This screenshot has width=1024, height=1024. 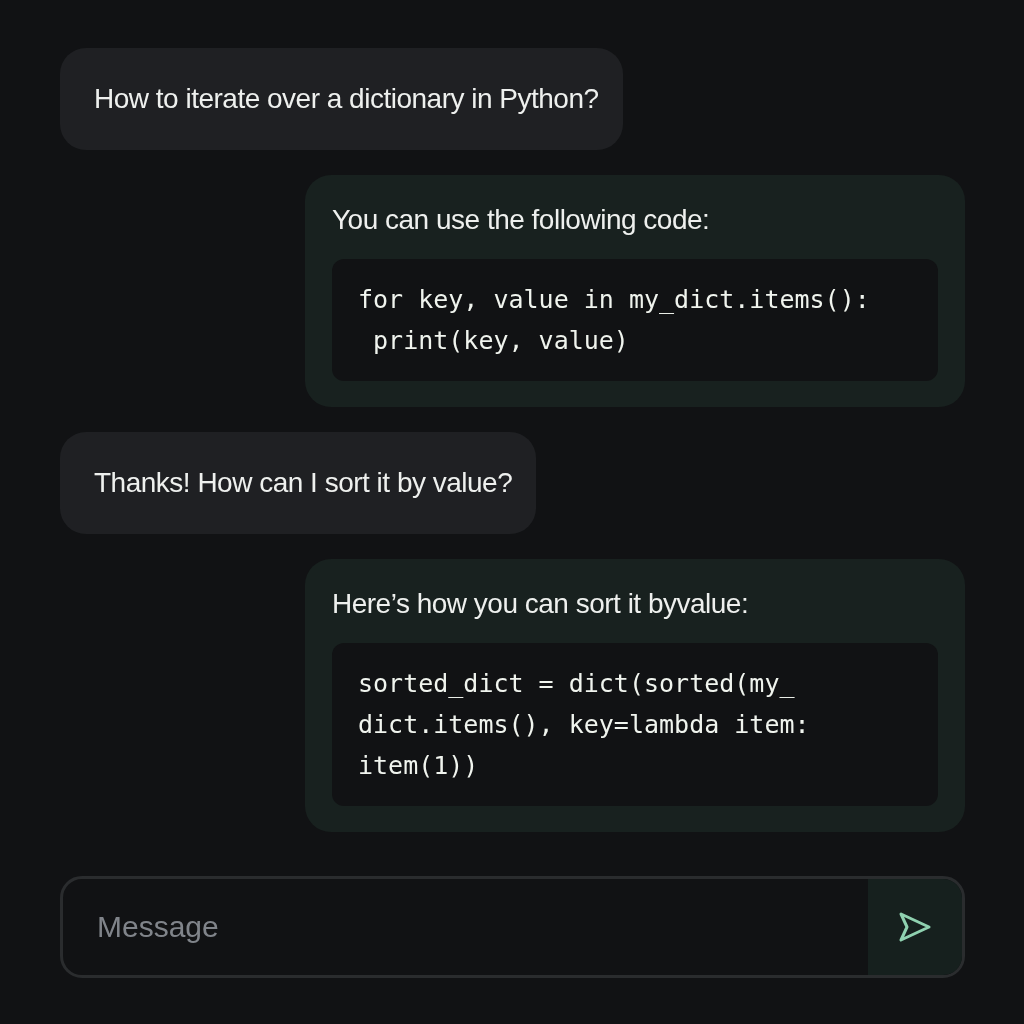 I want to click on code-line: print(key, value), so click(x=501, y=341).